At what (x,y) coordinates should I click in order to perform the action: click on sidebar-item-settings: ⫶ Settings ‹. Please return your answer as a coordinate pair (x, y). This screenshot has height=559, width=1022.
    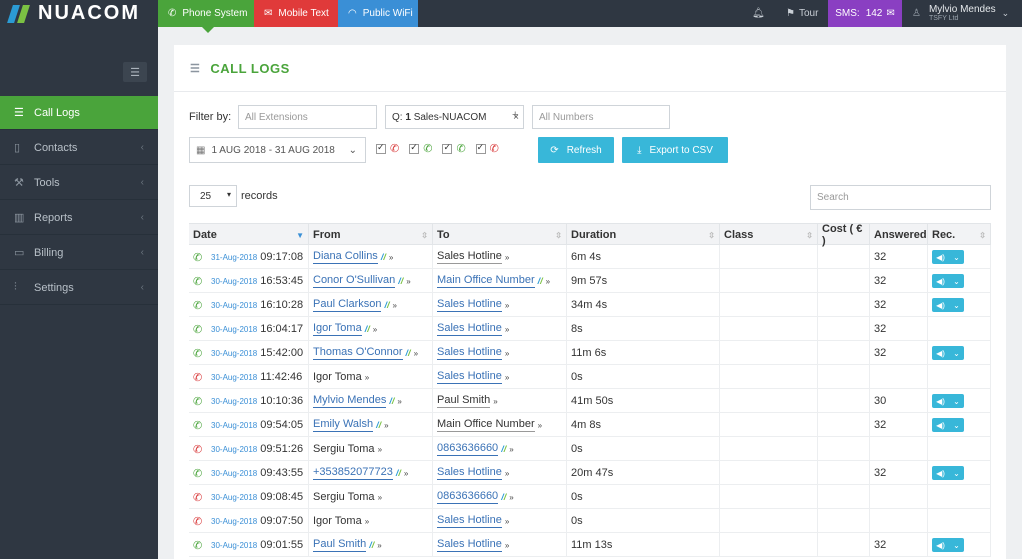
    Looking at the image, I should click on (79, 288).